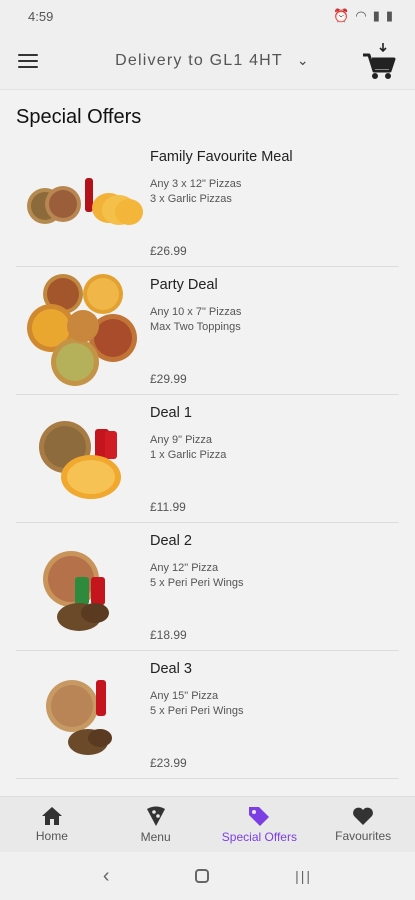  Describe the element at coordinates (389, 15) in the screenshot. I see `battery-icon: ▮` at that location.